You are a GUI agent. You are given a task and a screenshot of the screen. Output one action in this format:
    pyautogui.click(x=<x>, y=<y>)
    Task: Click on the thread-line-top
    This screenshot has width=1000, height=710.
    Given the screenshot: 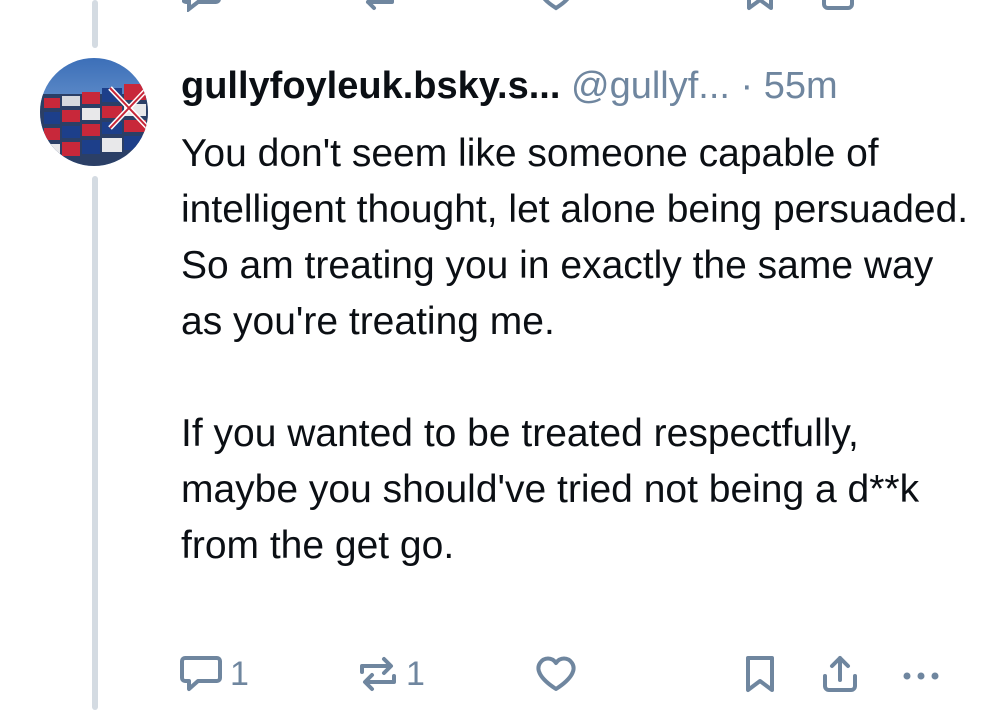 What is the action you would take?
    pyautogui.click(x=95, y=24)
    